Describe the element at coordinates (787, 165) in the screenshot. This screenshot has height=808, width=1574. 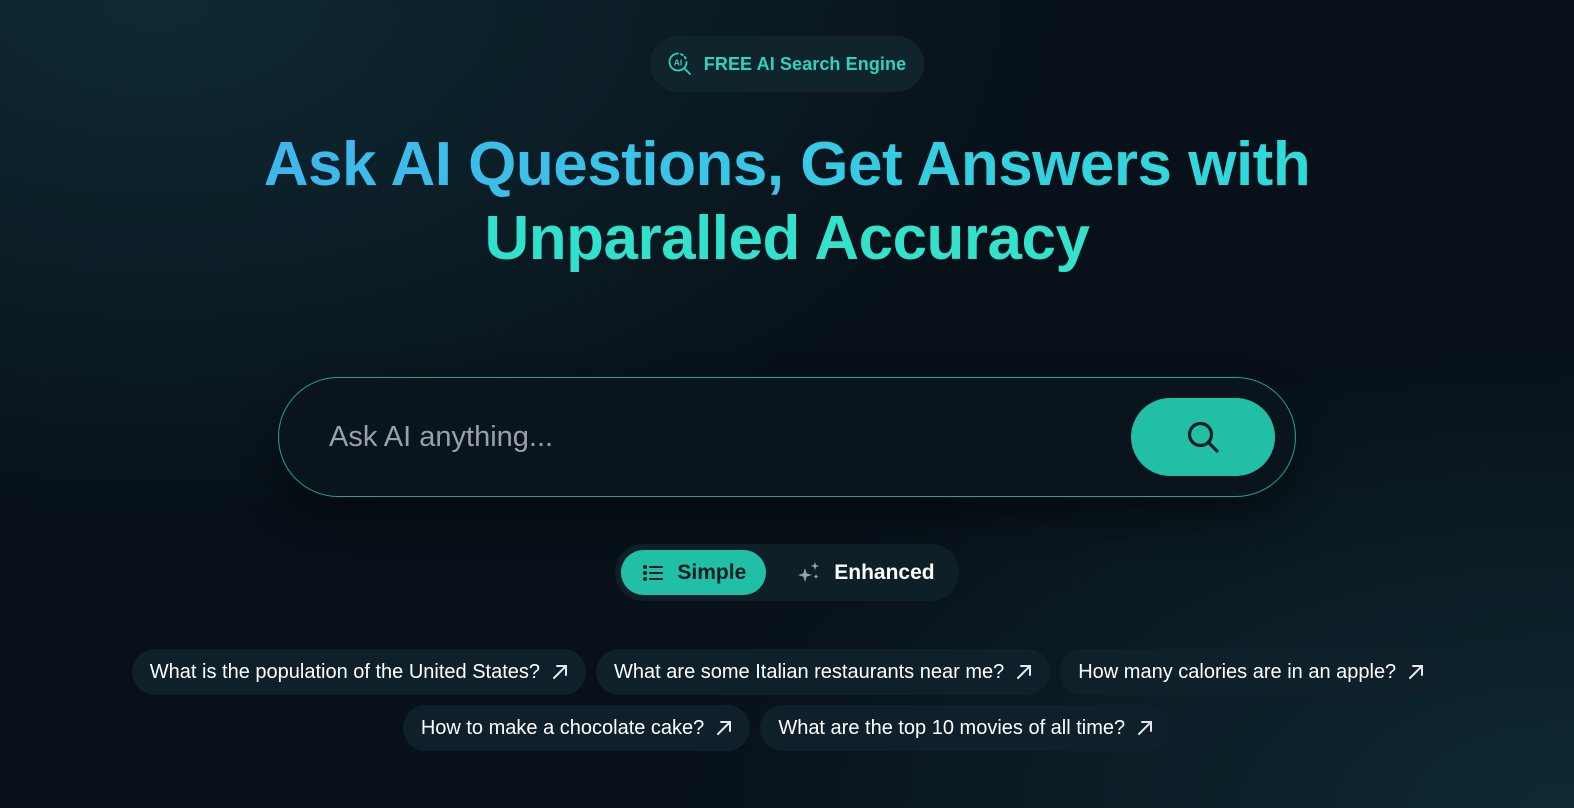
I see `headline-line-1: Ask AI Questions, Get Answers with` at that location.